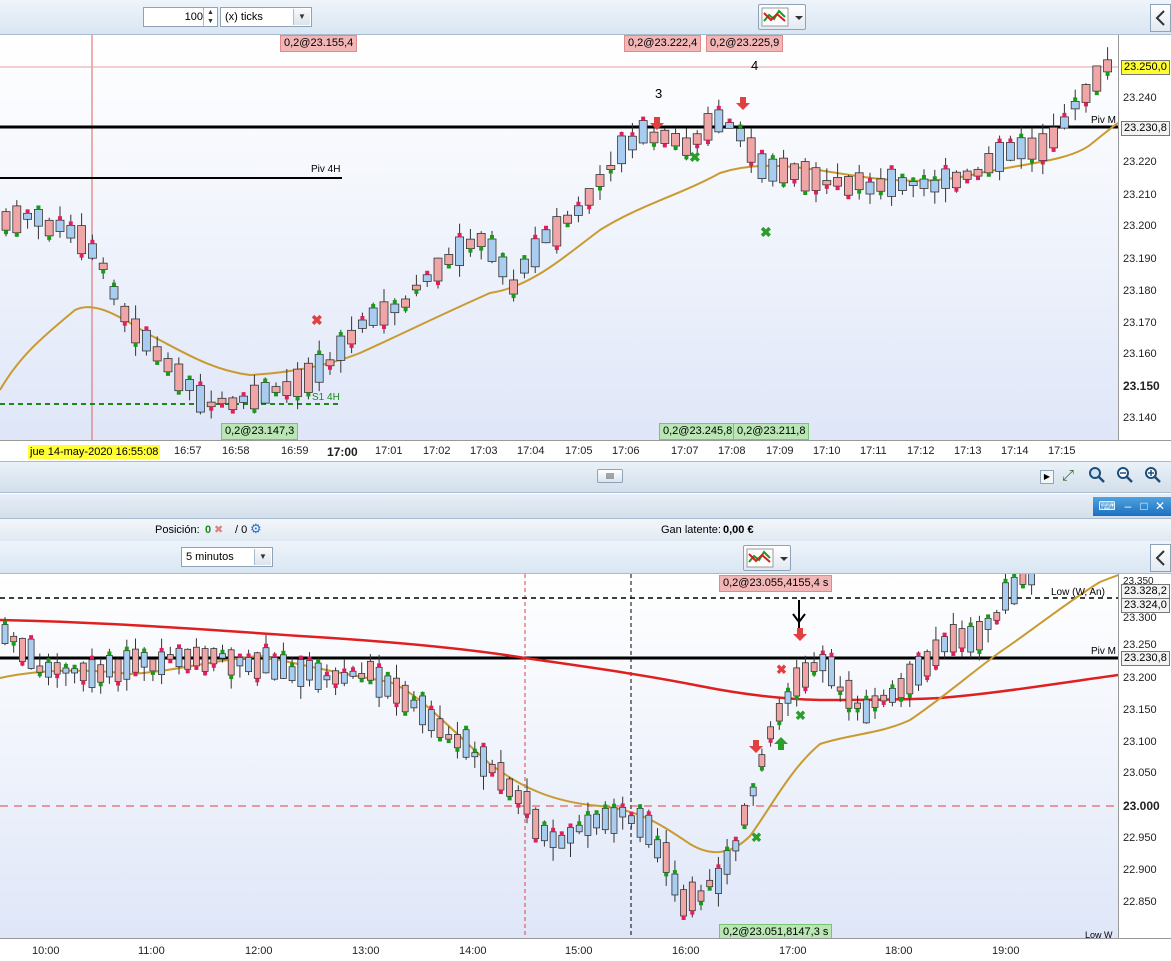  What do you see at coordinates (227, 557) in the screenshot?
I see `timeframe-select: 5 minutos ▼` at bounding box center [227, 557].